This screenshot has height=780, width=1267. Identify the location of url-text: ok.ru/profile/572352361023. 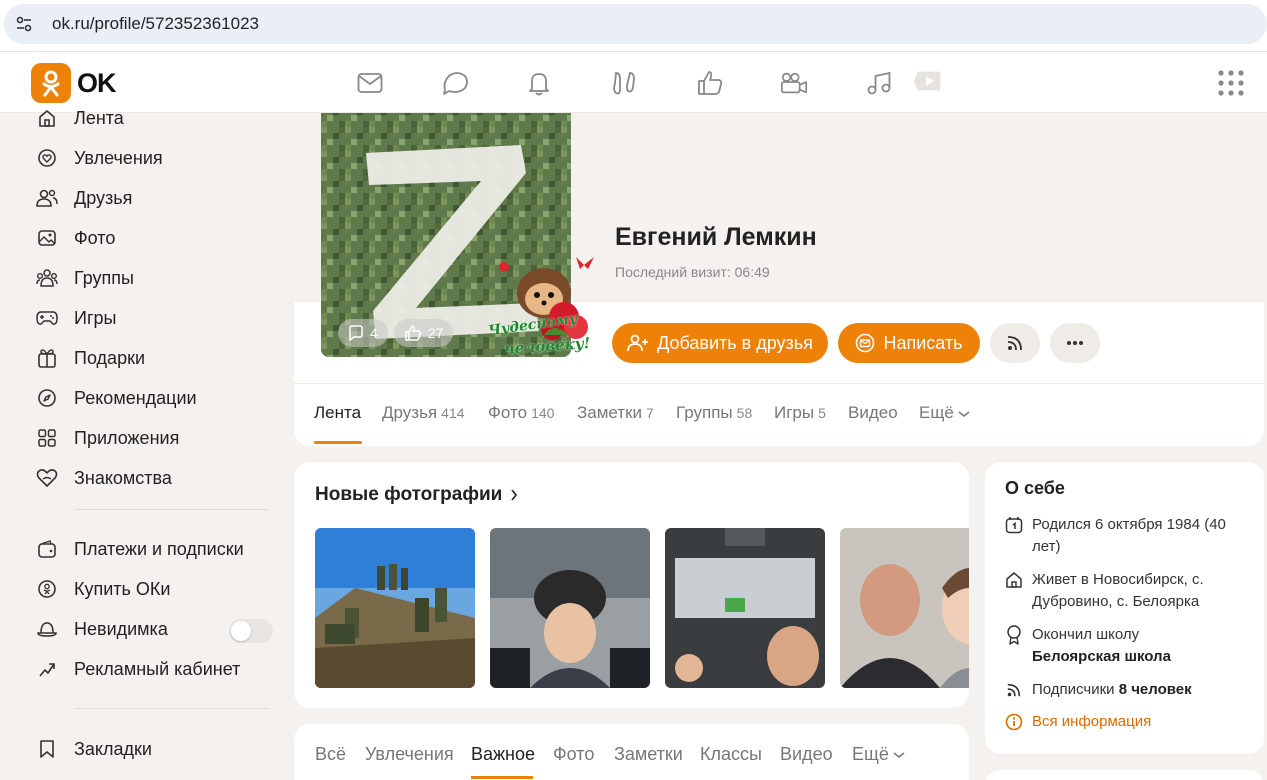
(155, 24).